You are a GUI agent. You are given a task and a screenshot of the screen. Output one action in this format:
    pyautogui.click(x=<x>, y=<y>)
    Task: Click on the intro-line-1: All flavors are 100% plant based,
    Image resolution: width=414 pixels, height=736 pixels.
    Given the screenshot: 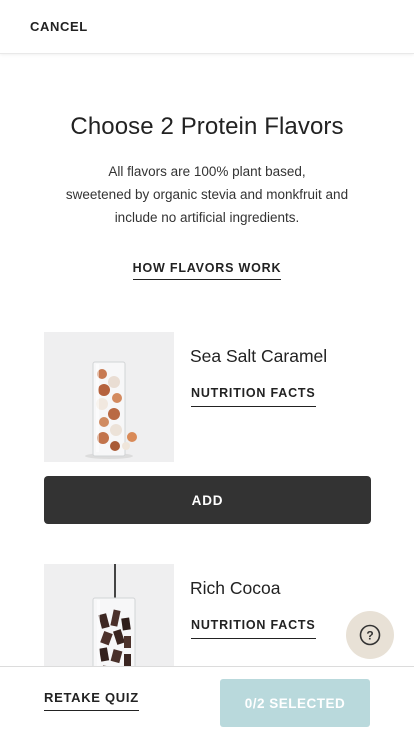 What is the action you would take?
    pyautogui.click(x=207, y=171)
    